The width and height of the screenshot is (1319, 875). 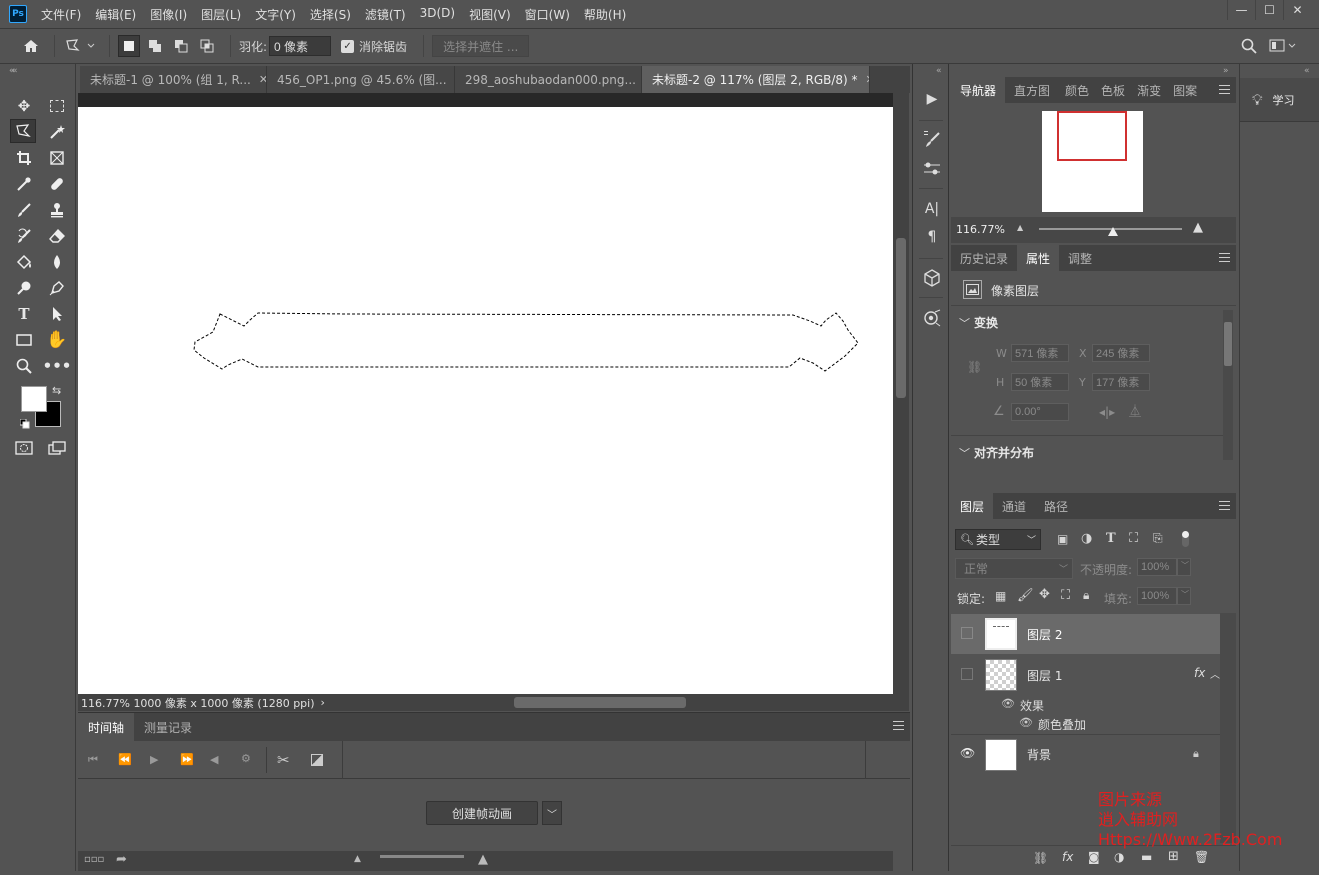 What do you see at coordinates (1185, 90) in the screenshot?
I see `tab-patterns: 图案` at bounding box center [1185, 90].